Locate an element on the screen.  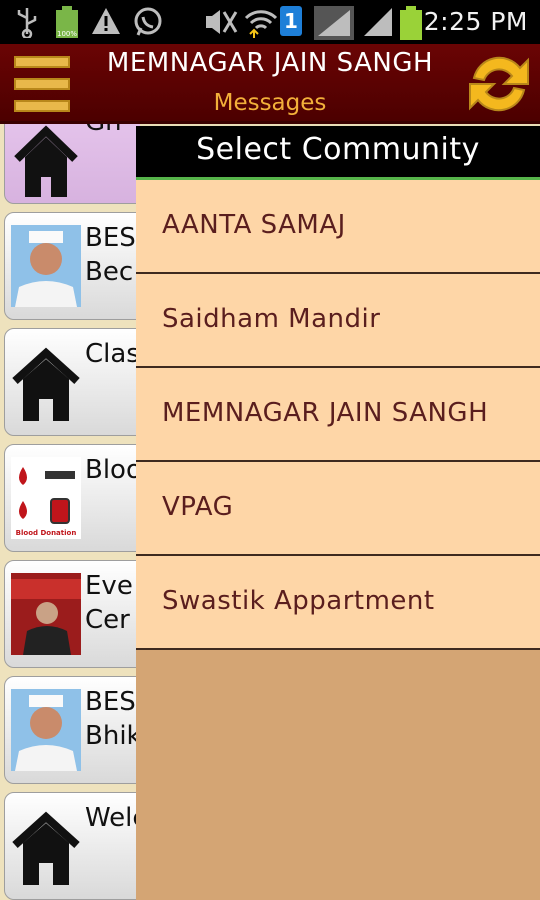
community-item-swastik-appartment: Swastik Appartment is located at coordinates (338, 603).